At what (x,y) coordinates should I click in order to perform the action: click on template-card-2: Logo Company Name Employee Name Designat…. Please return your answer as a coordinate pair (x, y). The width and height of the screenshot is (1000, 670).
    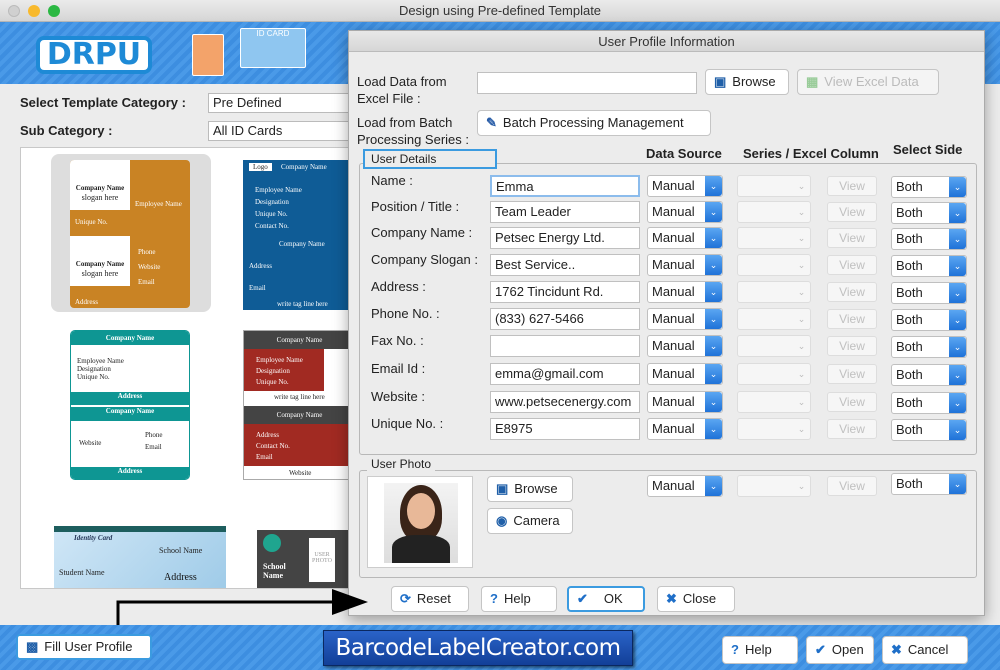
    Looking at the image, I should click on (298, 235).